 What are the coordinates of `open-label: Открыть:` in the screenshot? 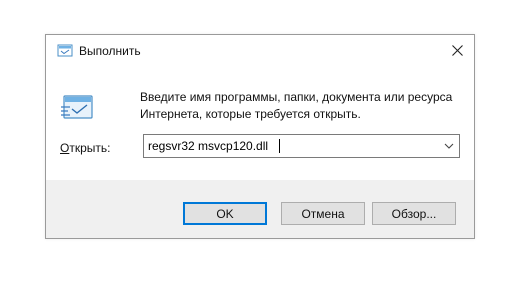 It's located at (85, 148).